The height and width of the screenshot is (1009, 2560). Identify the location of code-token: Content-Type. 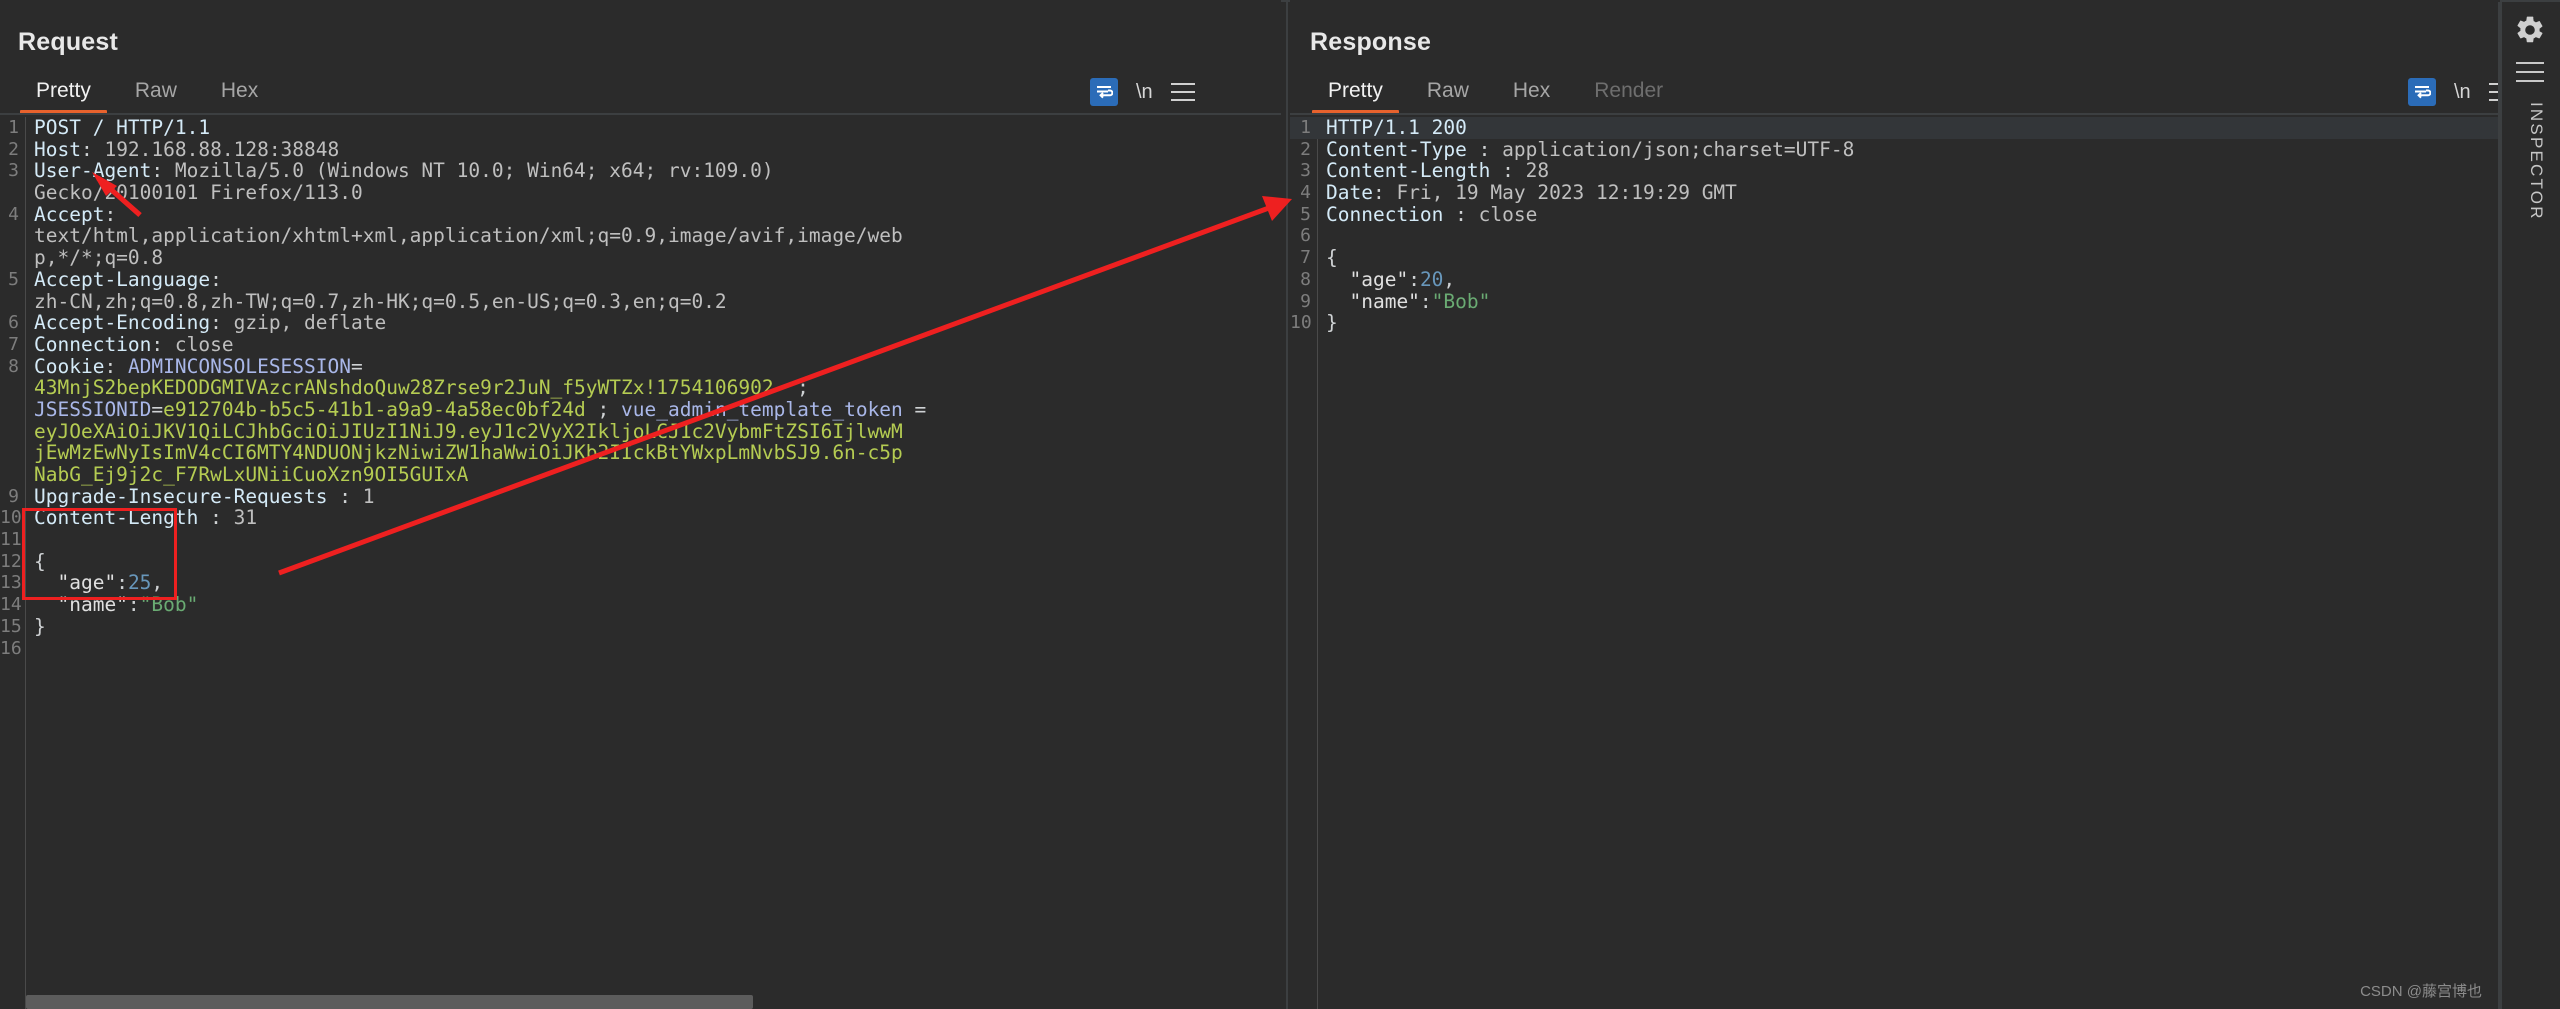
(1396, 149).